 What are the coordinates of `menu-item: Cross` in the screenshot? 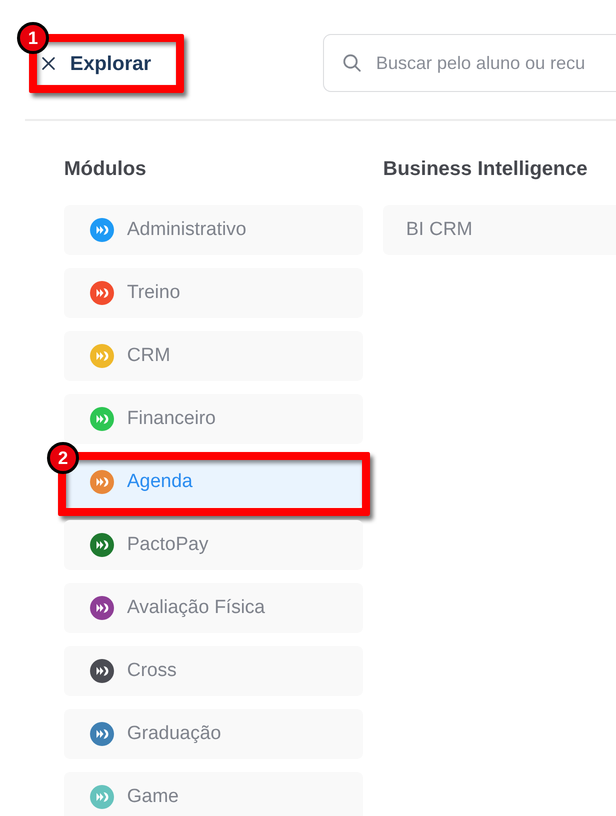 It's located at (213, 671).